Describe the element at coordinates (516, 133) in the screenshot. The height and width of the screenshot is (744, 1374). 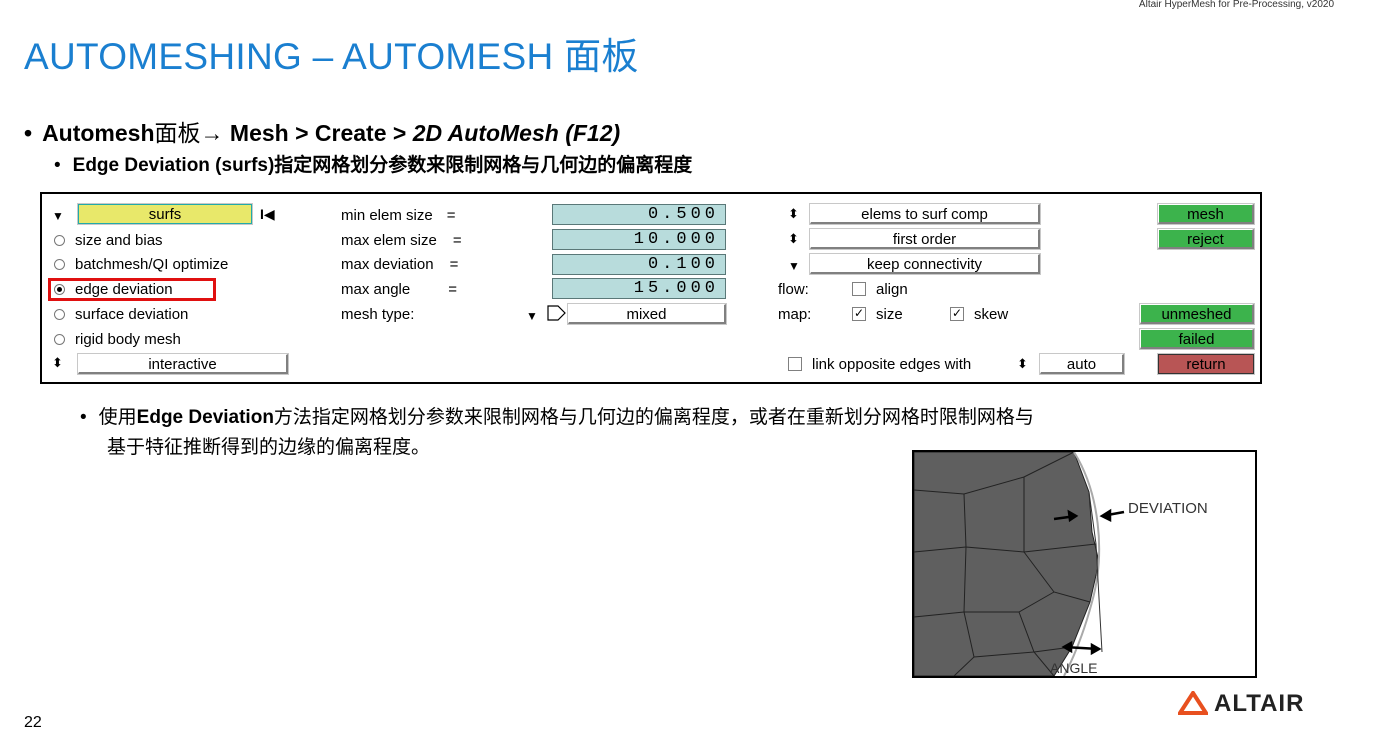
I see `bullet1-italic: 2D AutoMesh (F12)` at that location.